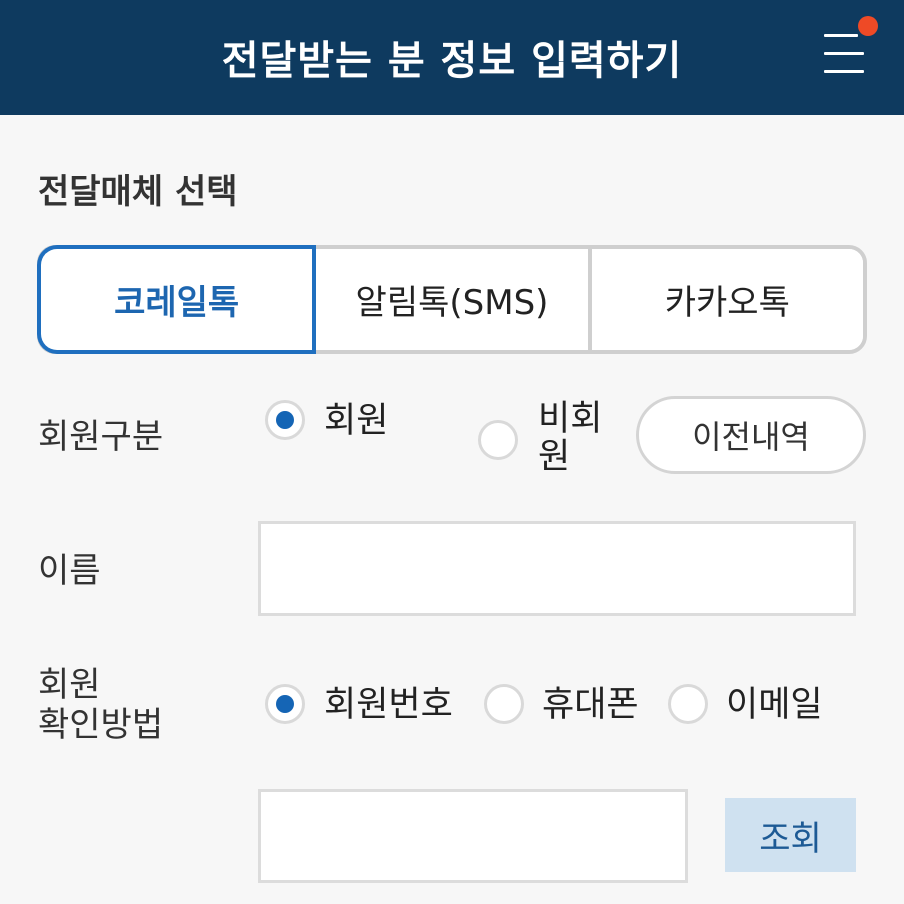 The width and height of the screenshot is (904, 904). I want to click on app-header: 전달받는 분 정보 입력하기, so click(452, 57).